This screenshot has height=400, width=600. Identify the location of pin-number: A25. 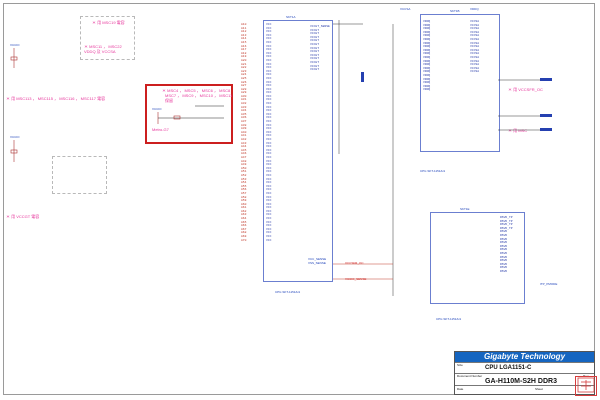
(244, 78).